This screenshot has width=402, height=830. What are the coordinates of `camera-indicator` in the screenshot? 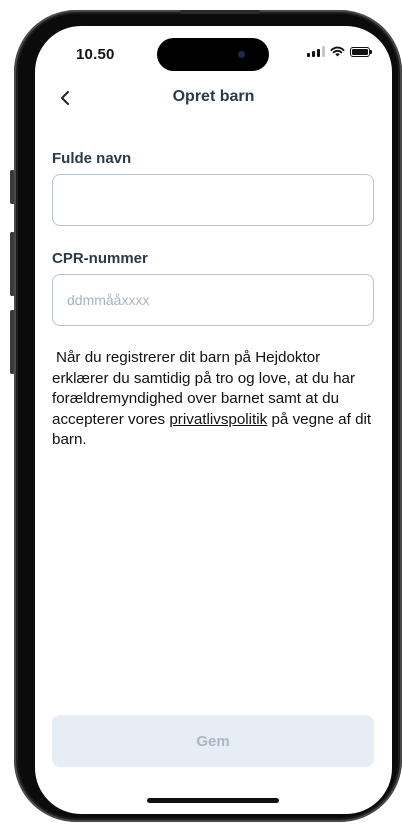 It's located at (241, 54).